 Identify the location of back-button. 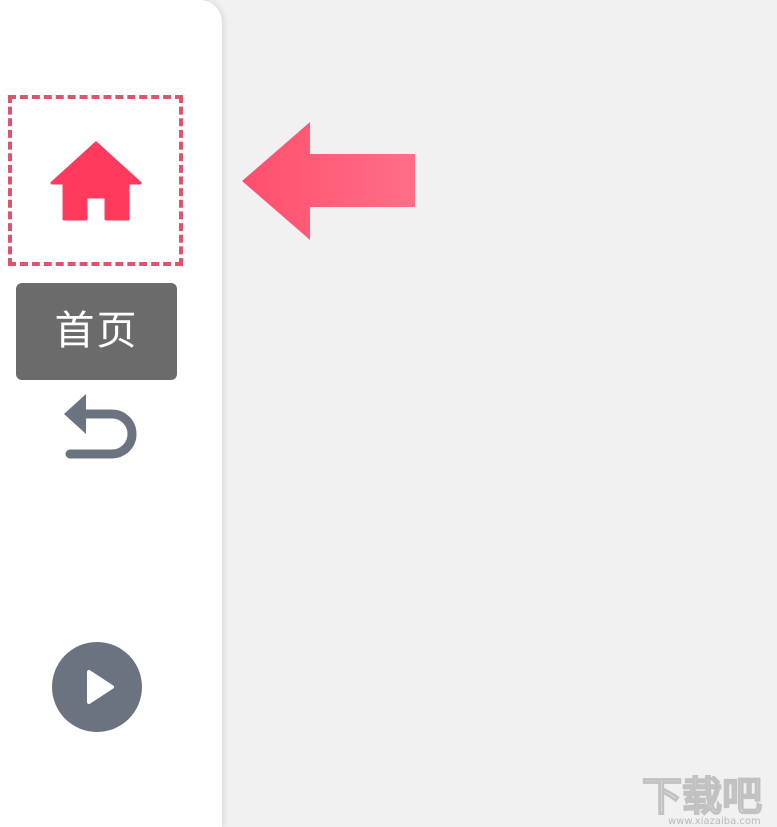
(98, 424).